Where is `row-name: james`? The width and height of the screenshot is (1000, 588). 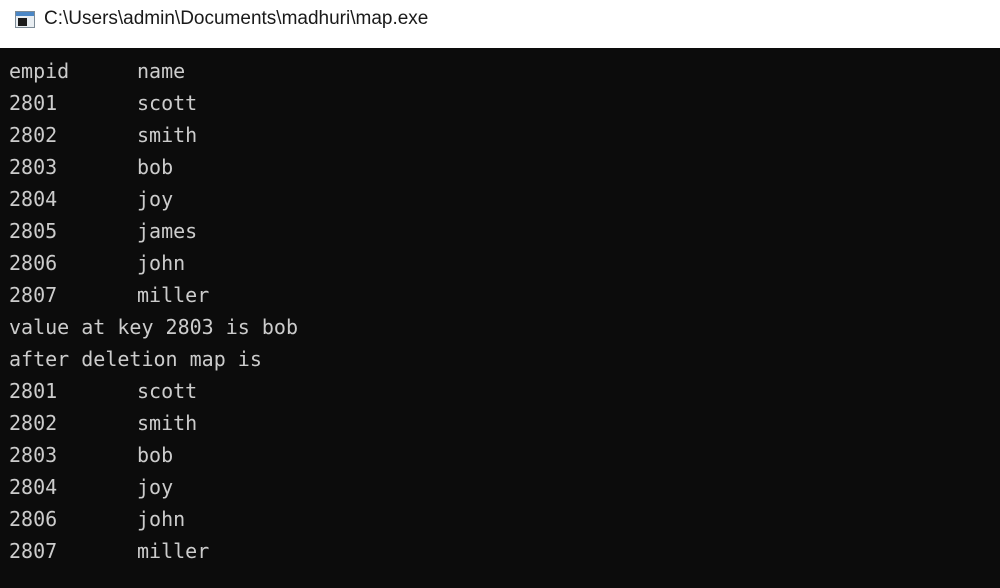 row-name: james is located at coordinates (167, 231).